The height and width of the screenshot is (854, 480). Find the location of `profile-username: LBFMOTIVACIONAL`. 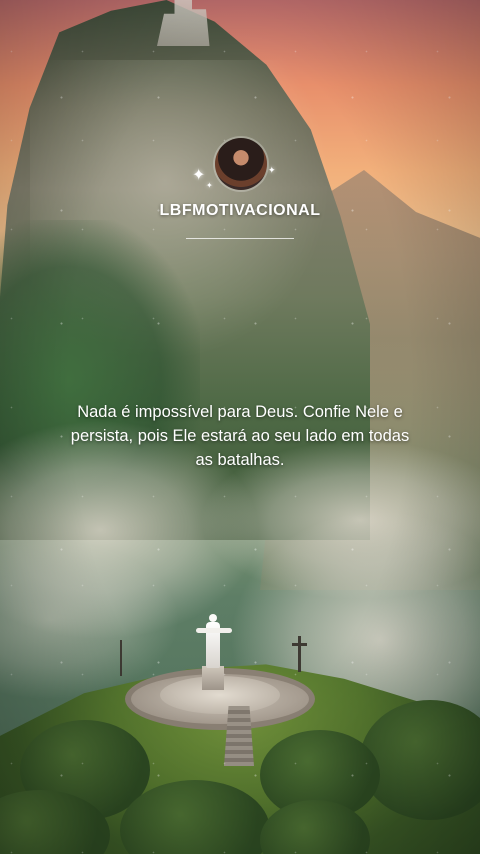

profile-username: LBFMOTIVACIONAL is located at coordinates (240, 211).